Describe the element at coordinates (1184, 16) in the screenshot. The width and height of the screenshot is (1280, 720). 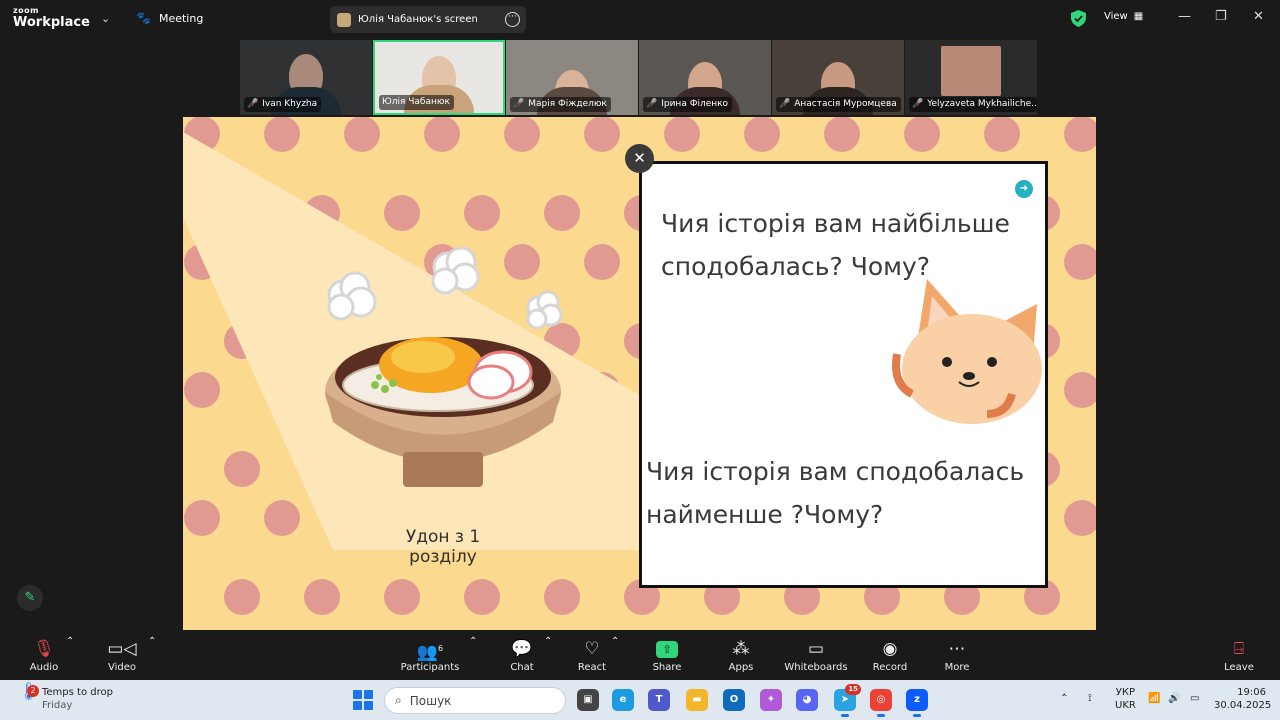
I see `minimize-icon: —` at that location.